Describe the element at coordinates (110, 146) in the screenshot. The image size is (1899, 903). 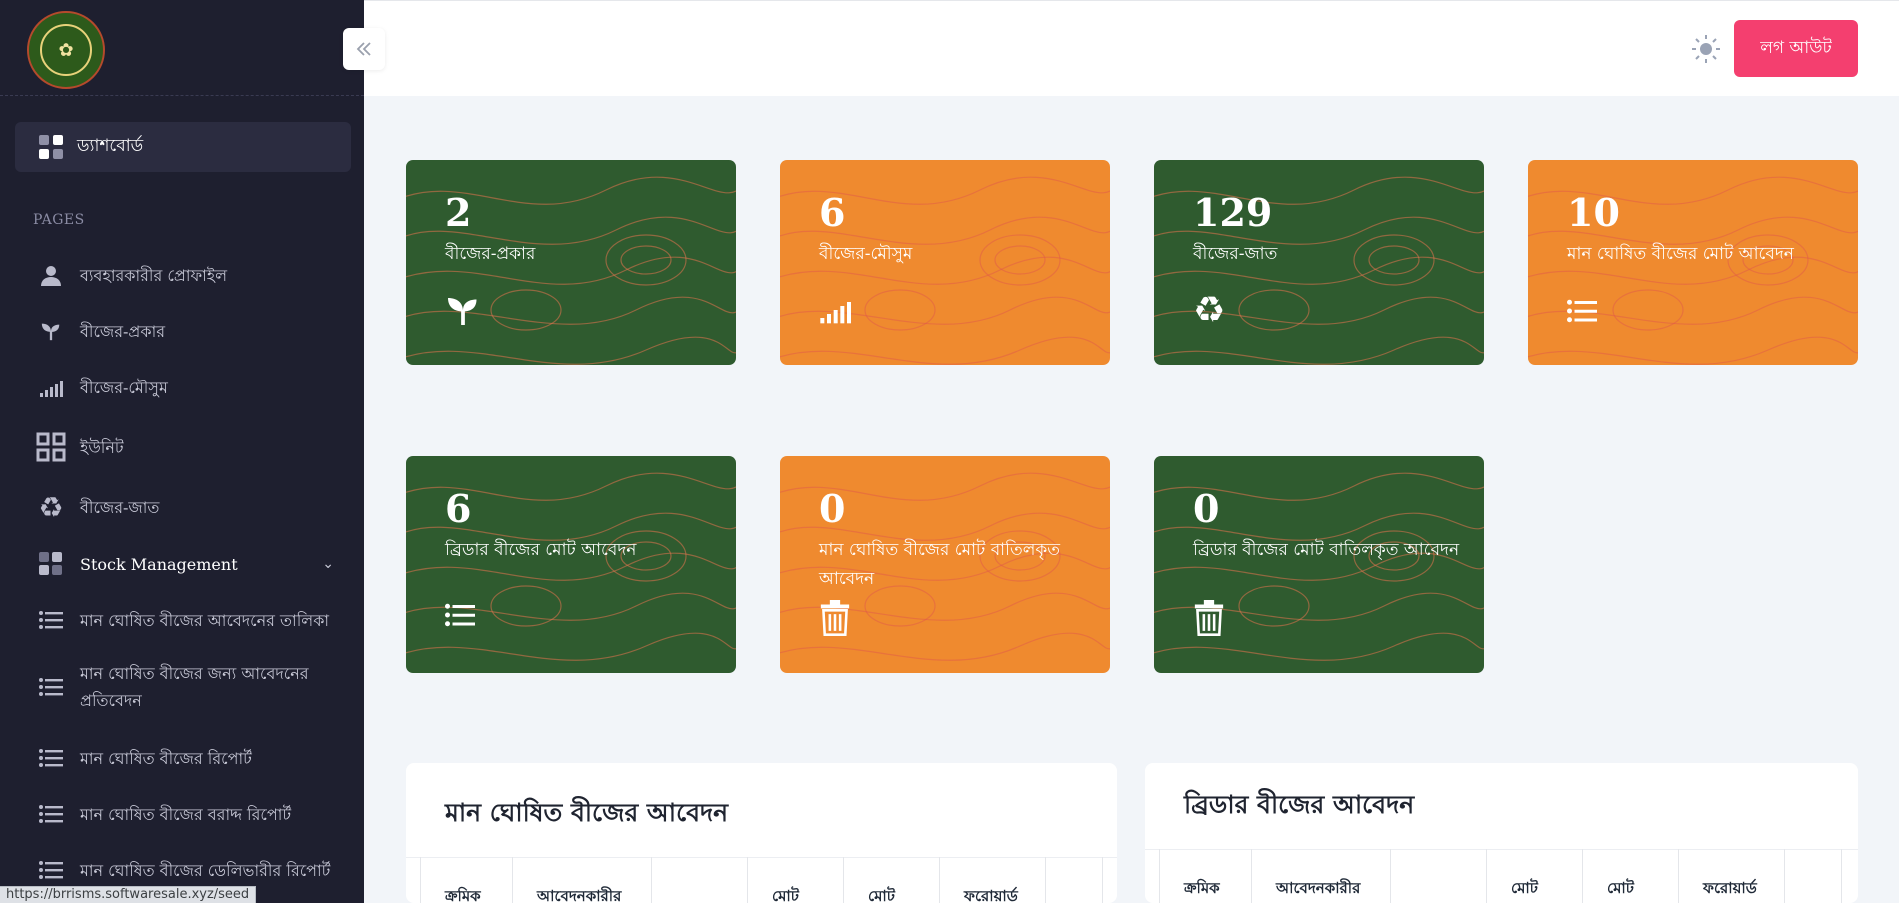
I see `sidebar-item-label: ড্যাশবোর্ড` at that location.